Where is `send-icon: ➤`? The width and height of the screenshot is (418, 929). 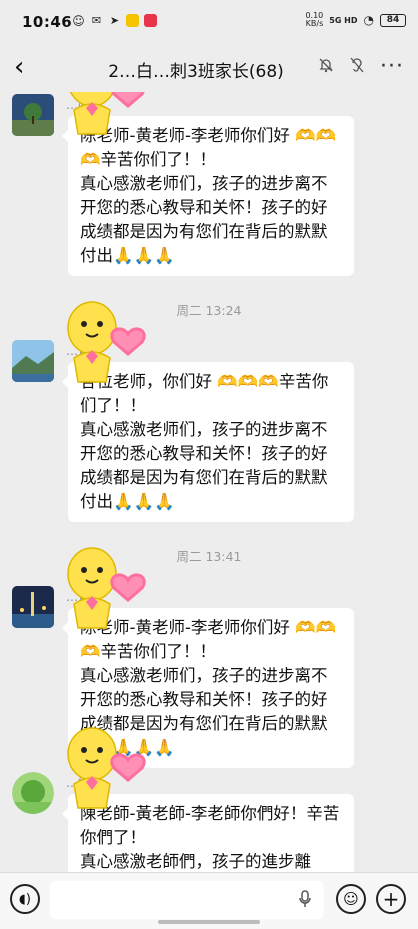 send-icon: ➤ is located at coordinates (114, 20).